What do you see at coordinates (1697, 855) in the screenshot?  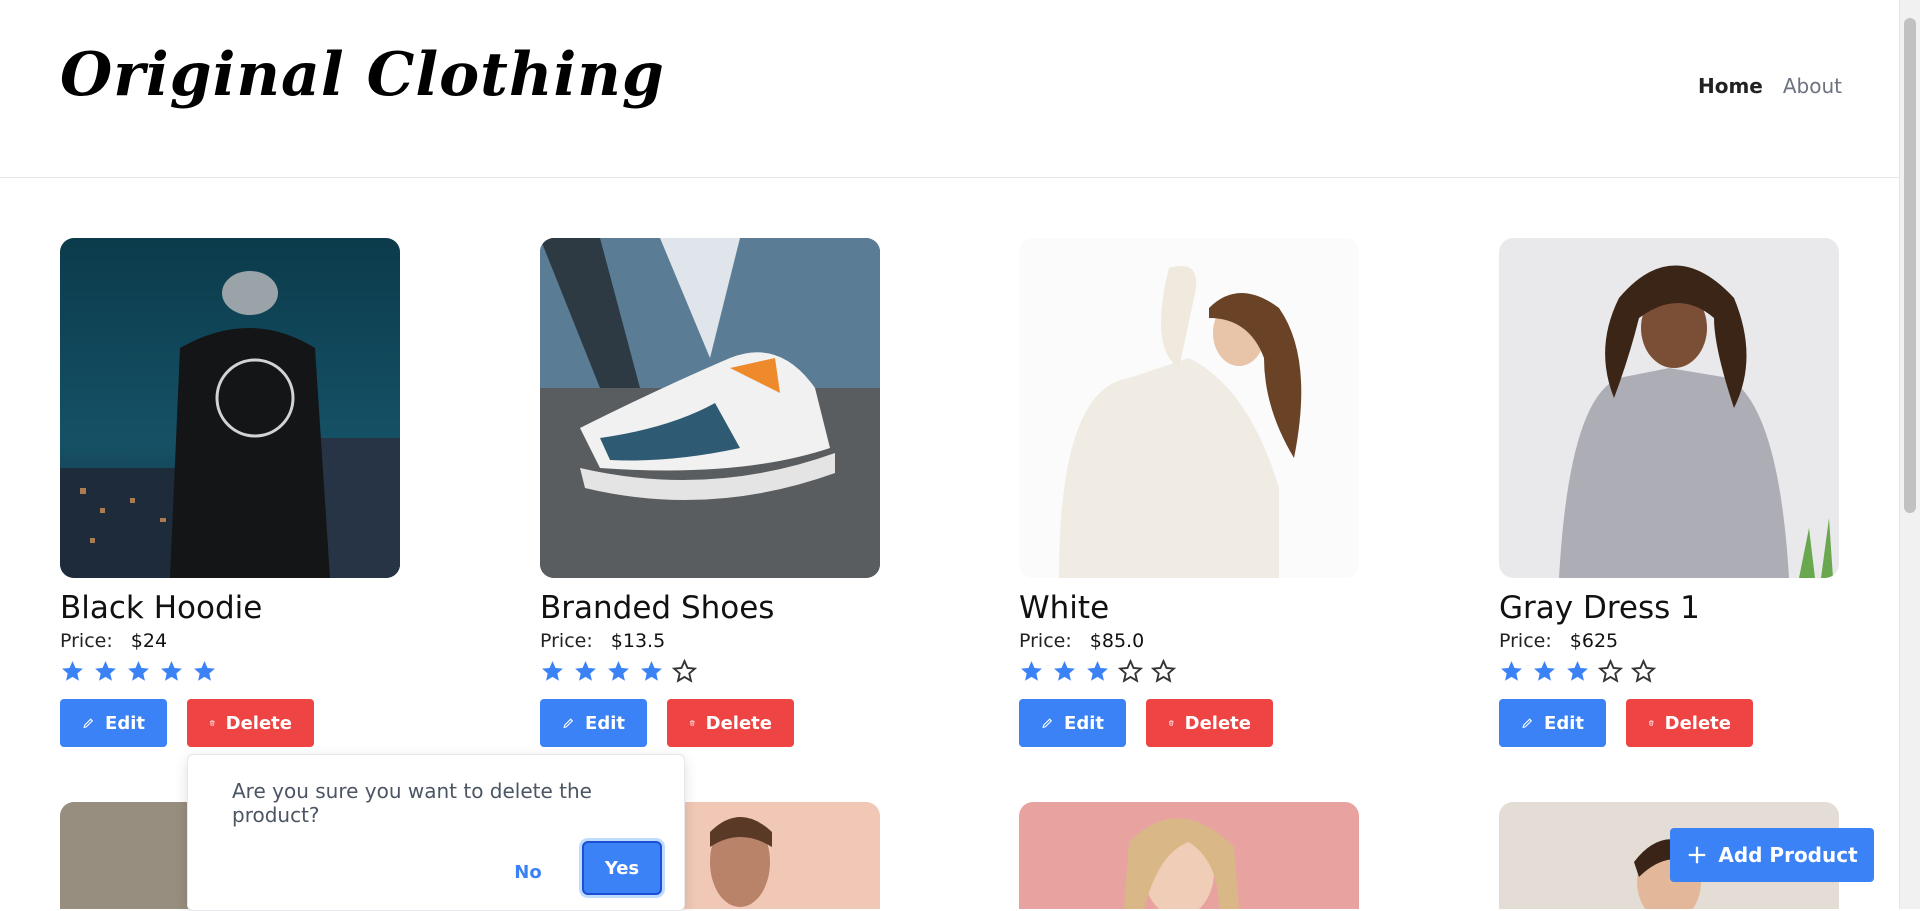 I see `plus-icon` at bounding box center [1697, 855].